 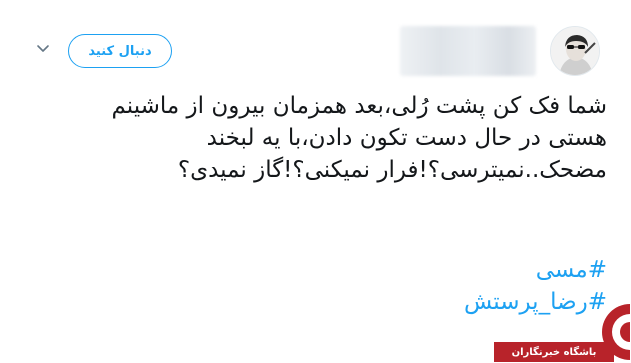 What do you see at coordinates (616, 332) in the screenshot?
I see `watermark-emblem-icon` at bounding box center [616, 332].